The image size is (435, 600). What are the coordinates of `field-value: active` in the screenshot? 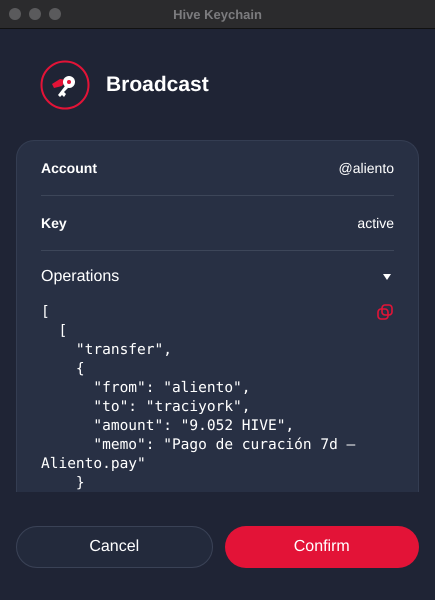 It's located at (375, 223).